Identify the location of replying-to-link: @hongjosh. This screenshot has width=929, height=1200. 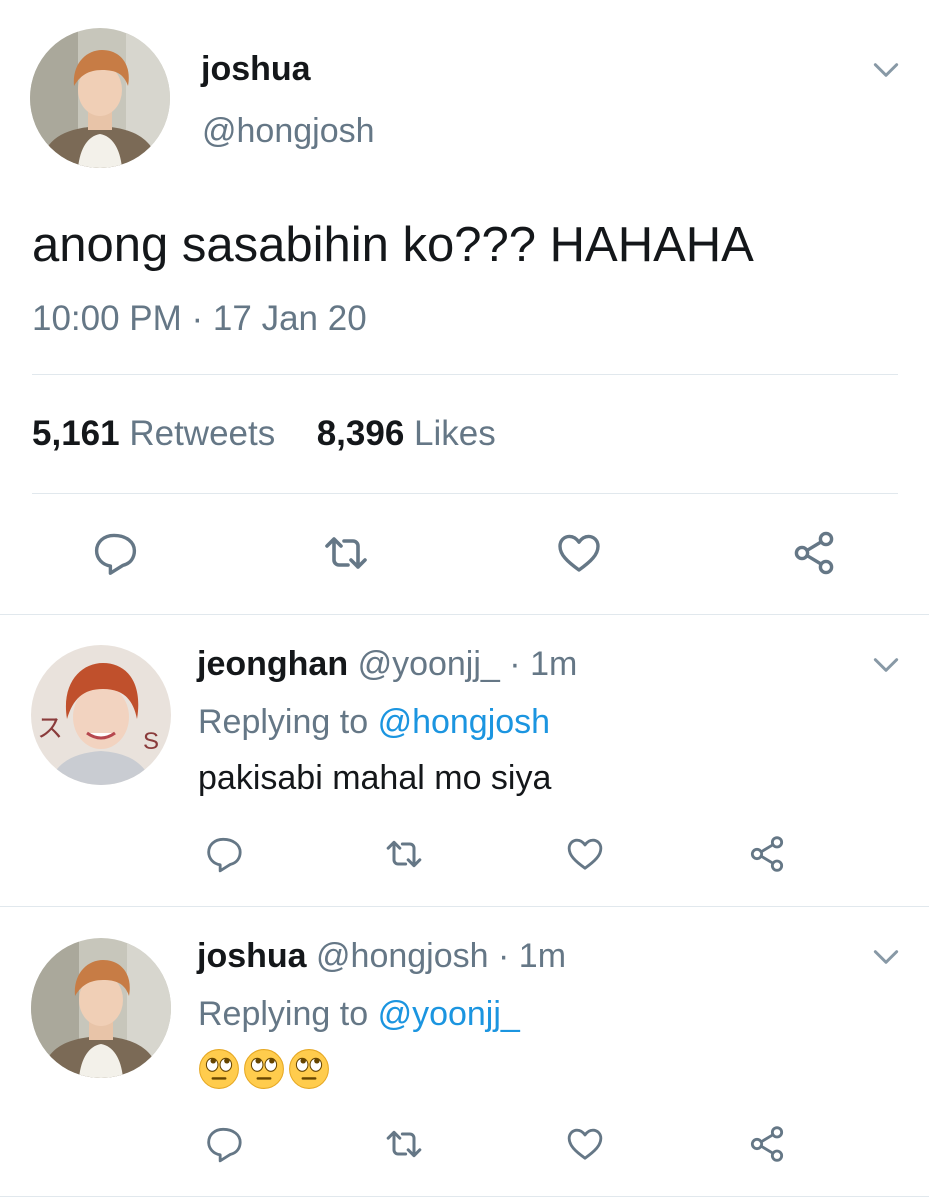
(464, 722).